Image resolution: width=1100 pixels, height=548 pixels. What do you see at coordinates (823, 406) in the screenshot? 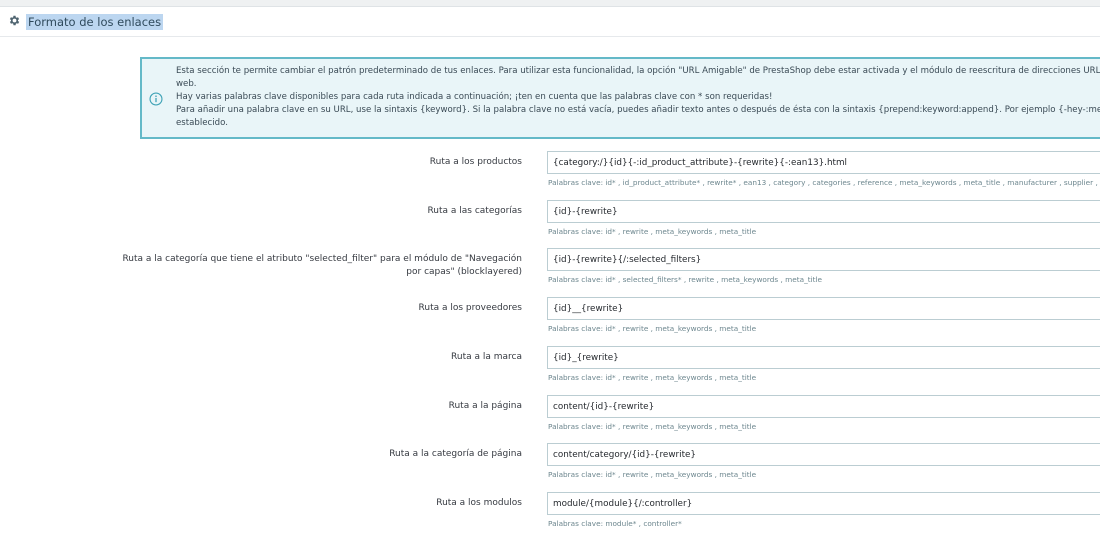
I see `route-page-input` at bounding box center [823, 406].